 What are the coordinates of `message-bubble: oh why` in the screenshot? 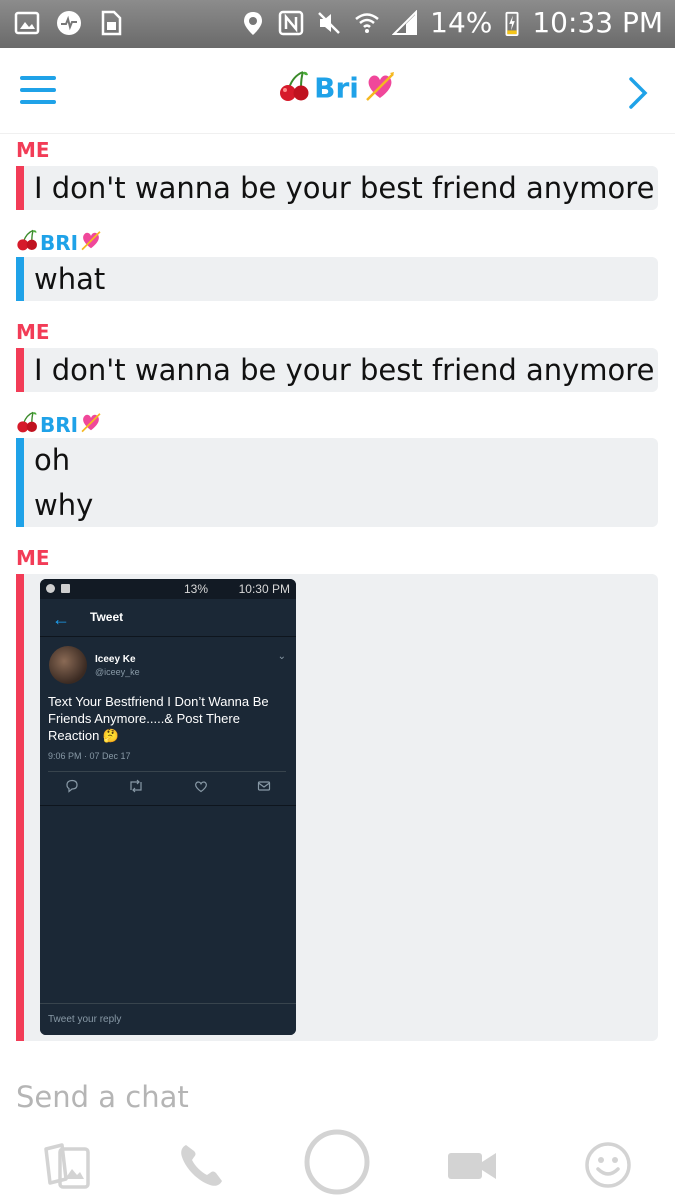 It's located at (337, 482).